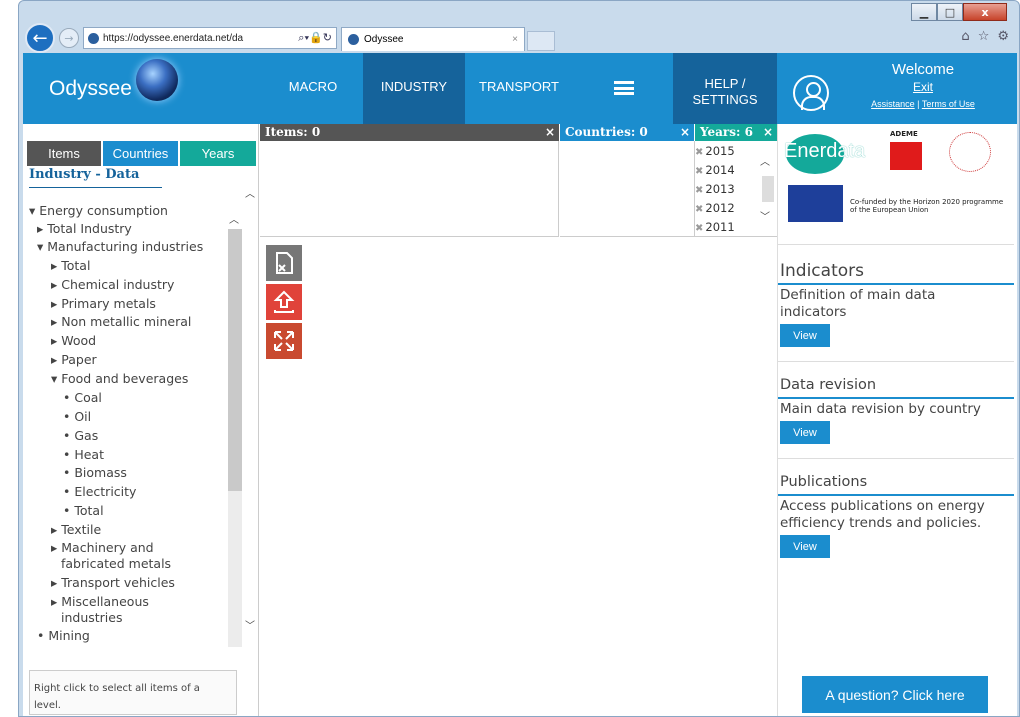 This screenshot has height=717, width=1020. Describe the element at coordinates (83, 454) in the screenshot. I see `tree-leaf: • Heat` at that location.